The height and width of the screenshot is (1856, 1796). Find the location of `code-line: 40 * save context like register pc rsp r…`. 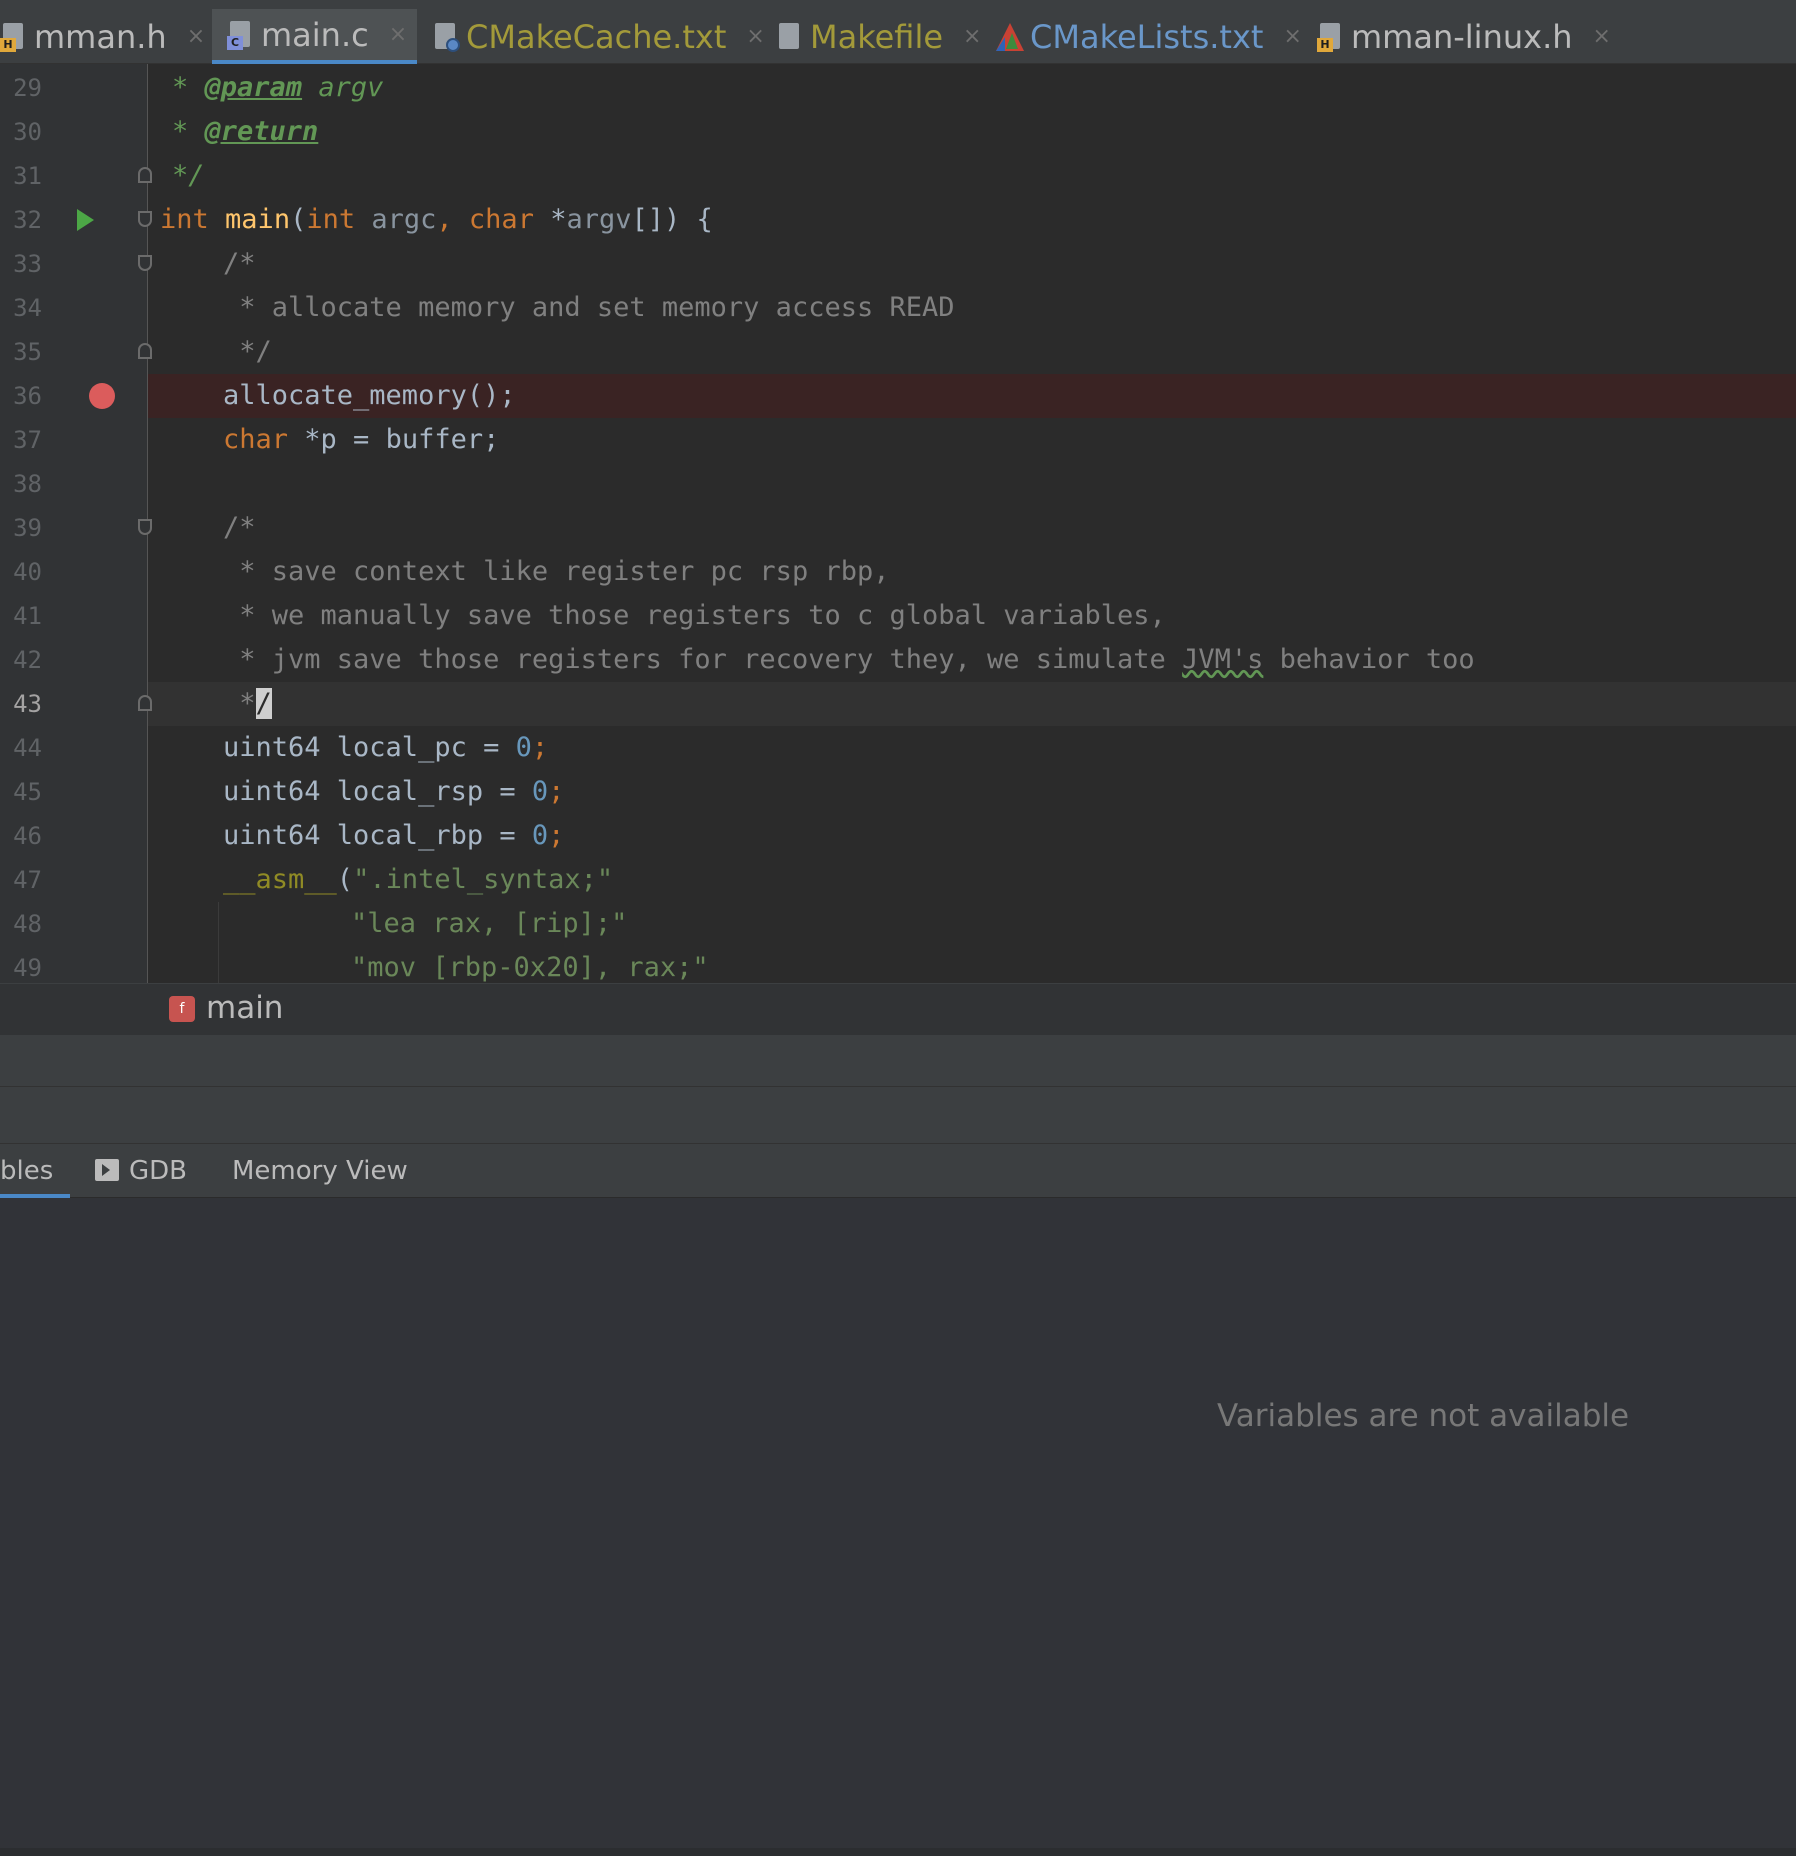

code-line: 40 * save context like register pc rsp r… is located at coordinates (898, 572).